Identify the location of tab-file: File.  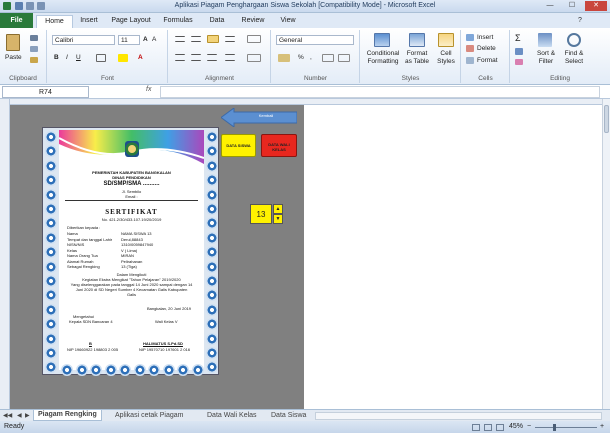
(16, 20).